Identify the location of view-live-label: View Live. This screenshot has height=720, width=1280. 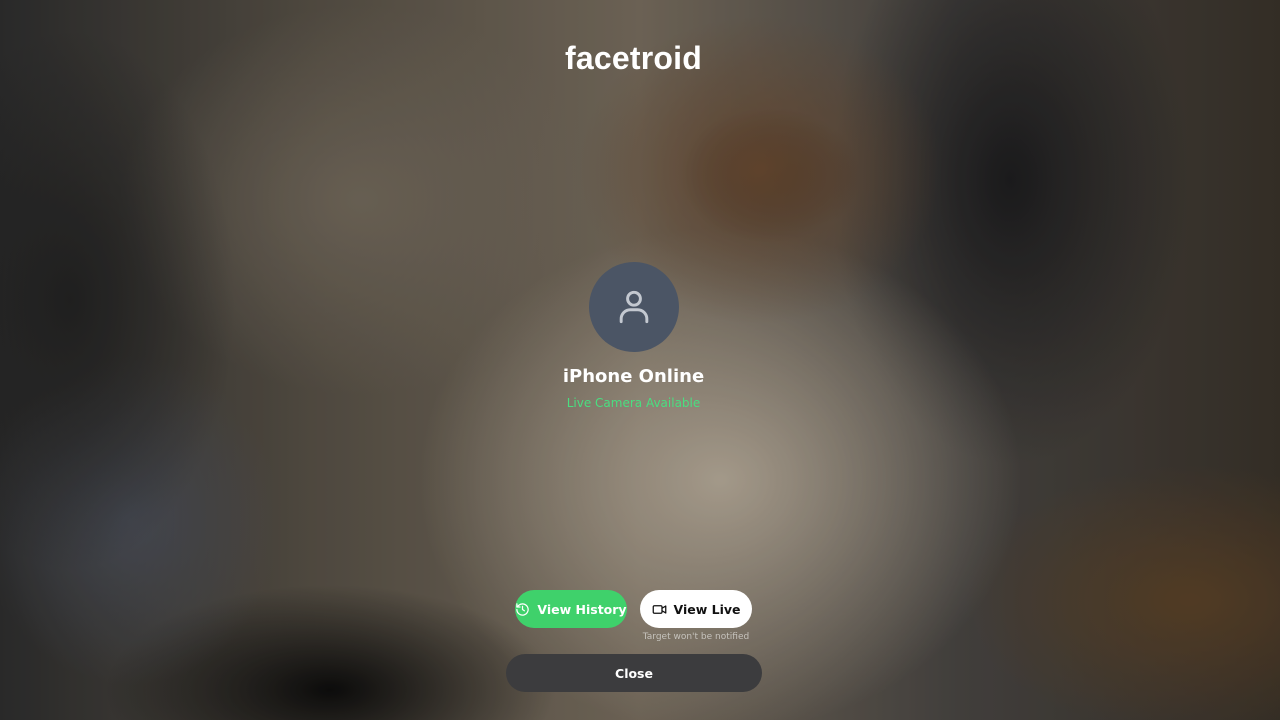
(707, 609).